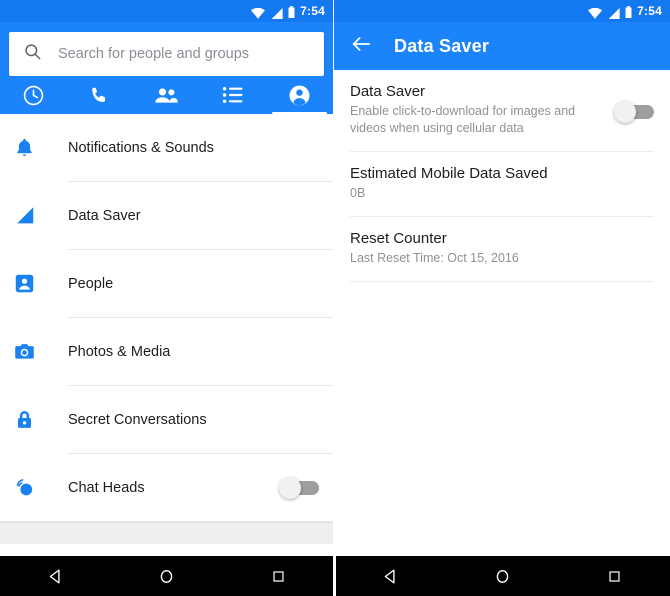  Describe the element at coordinates (649, 11) in the screenshot. I see `status-time-right: 7:54` at that location.